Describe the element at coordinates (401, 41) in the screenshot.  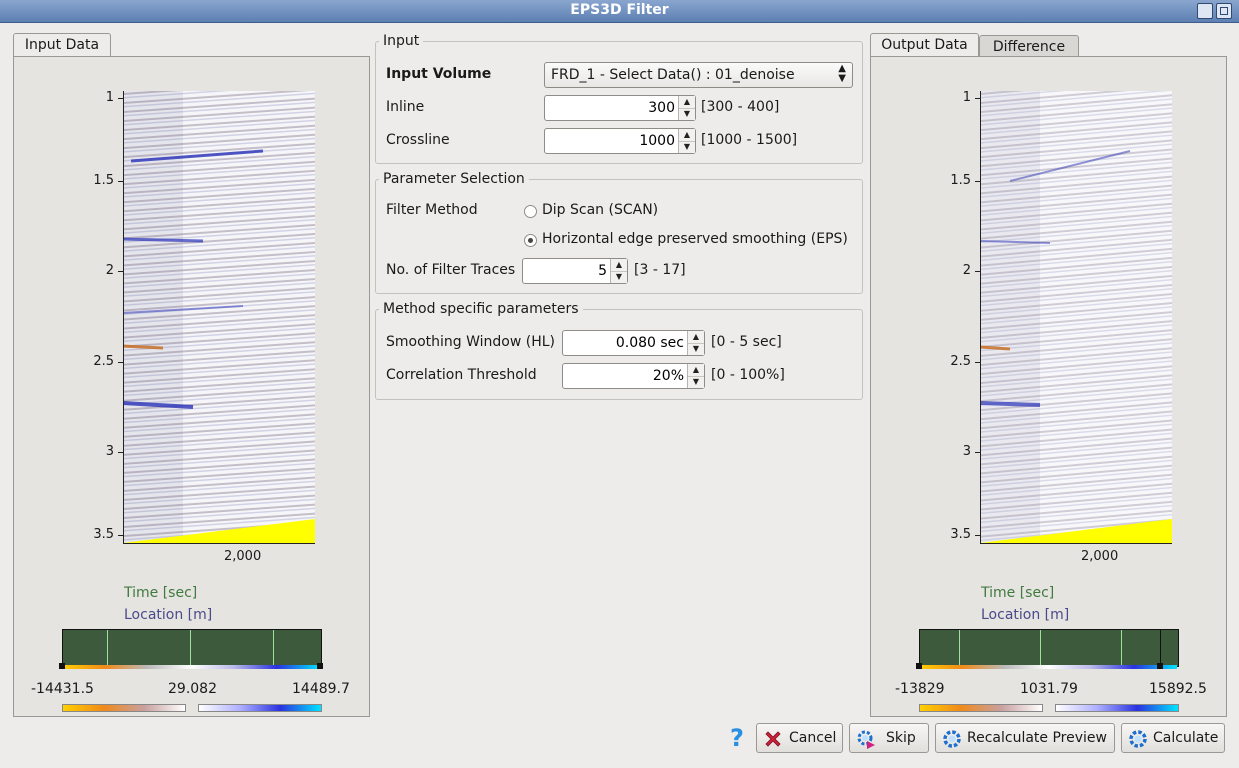
I see `input-group-title: Input` at that location.